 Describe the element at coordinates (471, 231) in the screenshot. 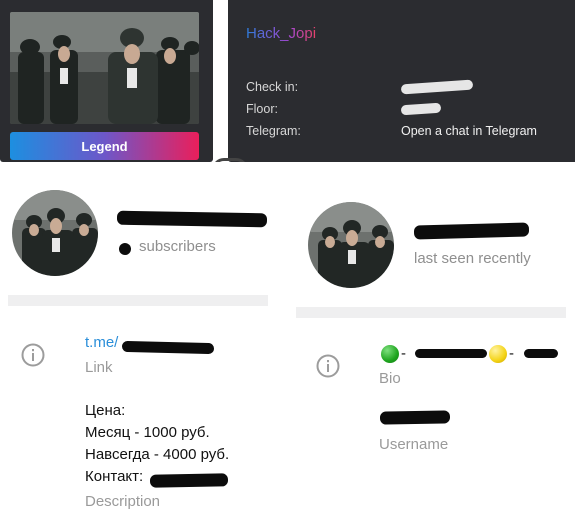

I see `user-name-redacted` at that location.